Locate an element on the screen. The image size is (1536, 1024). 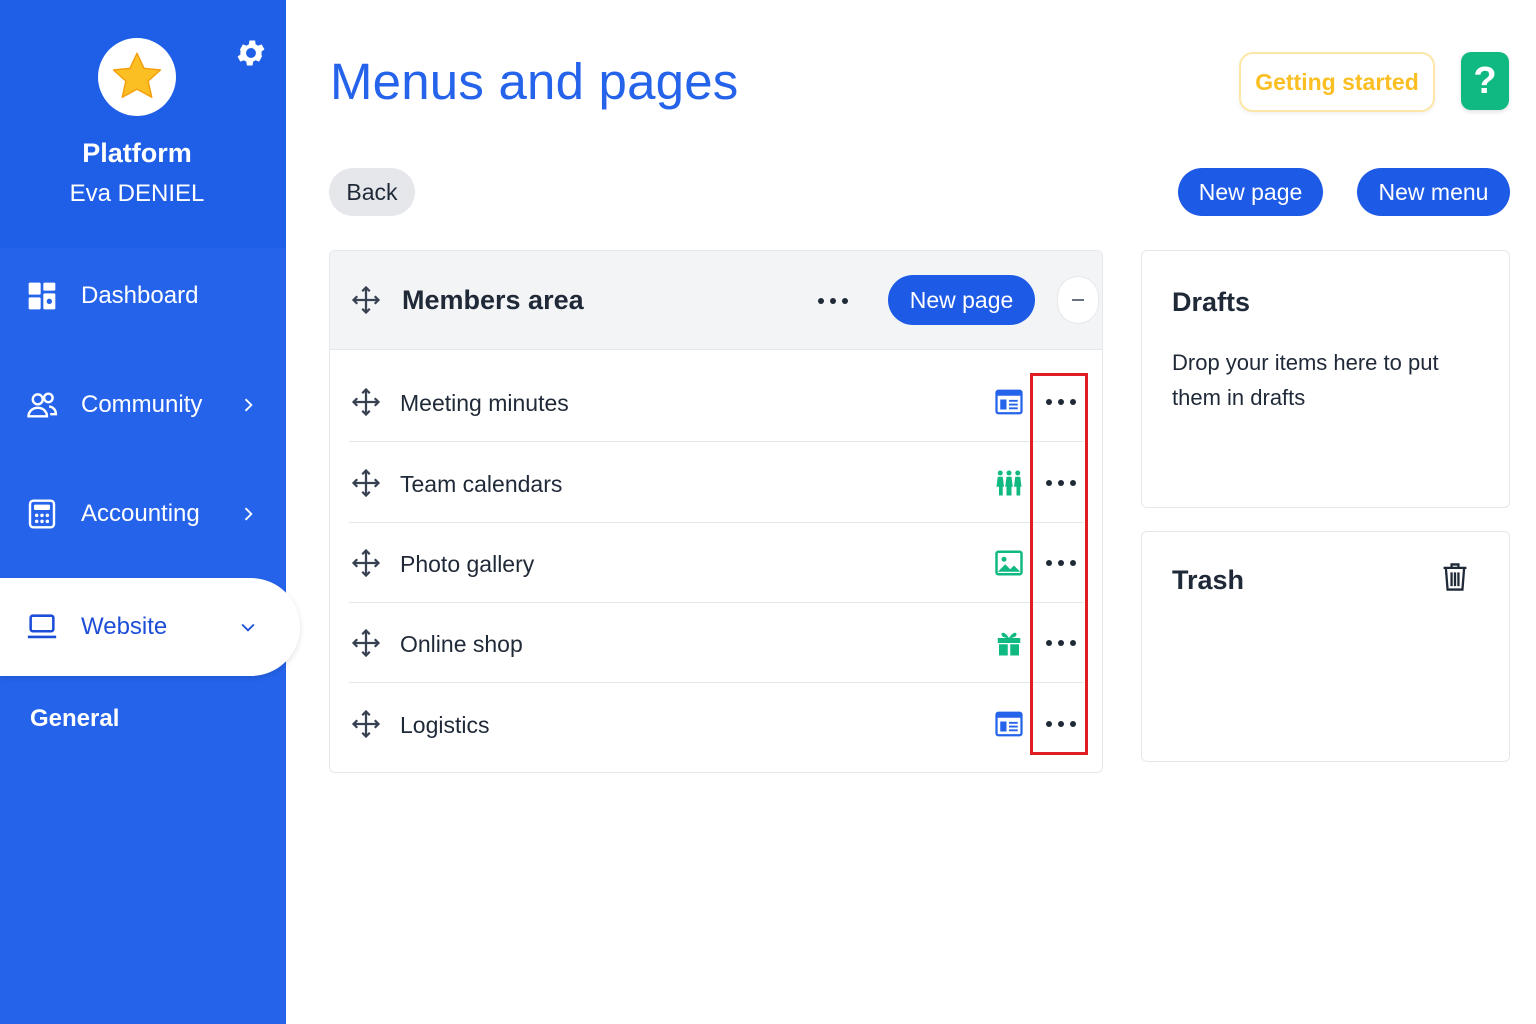
new-page-button: New page is located at coordinates (1250, 192).